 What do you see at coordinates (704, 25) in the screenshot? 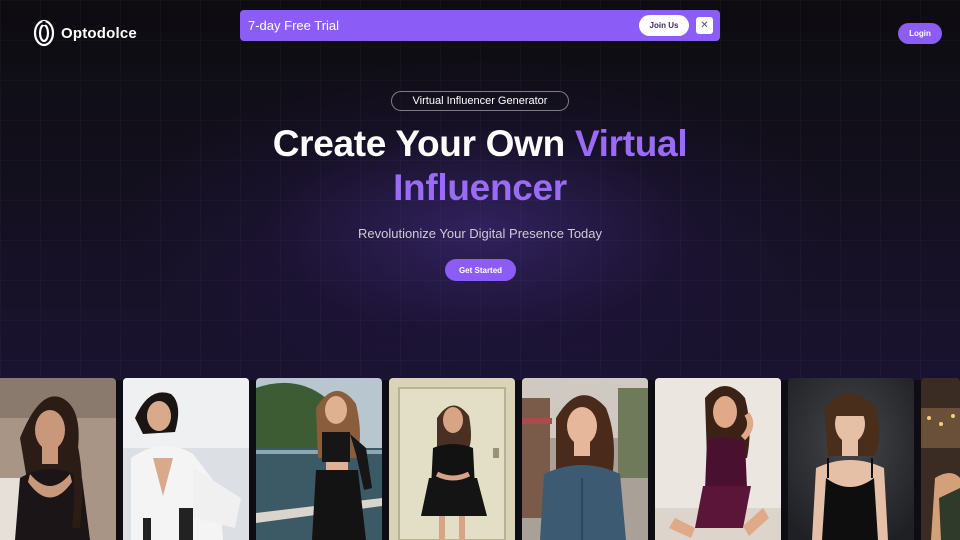
I see `close-icon: ✕` at bounding box center [704, 25].